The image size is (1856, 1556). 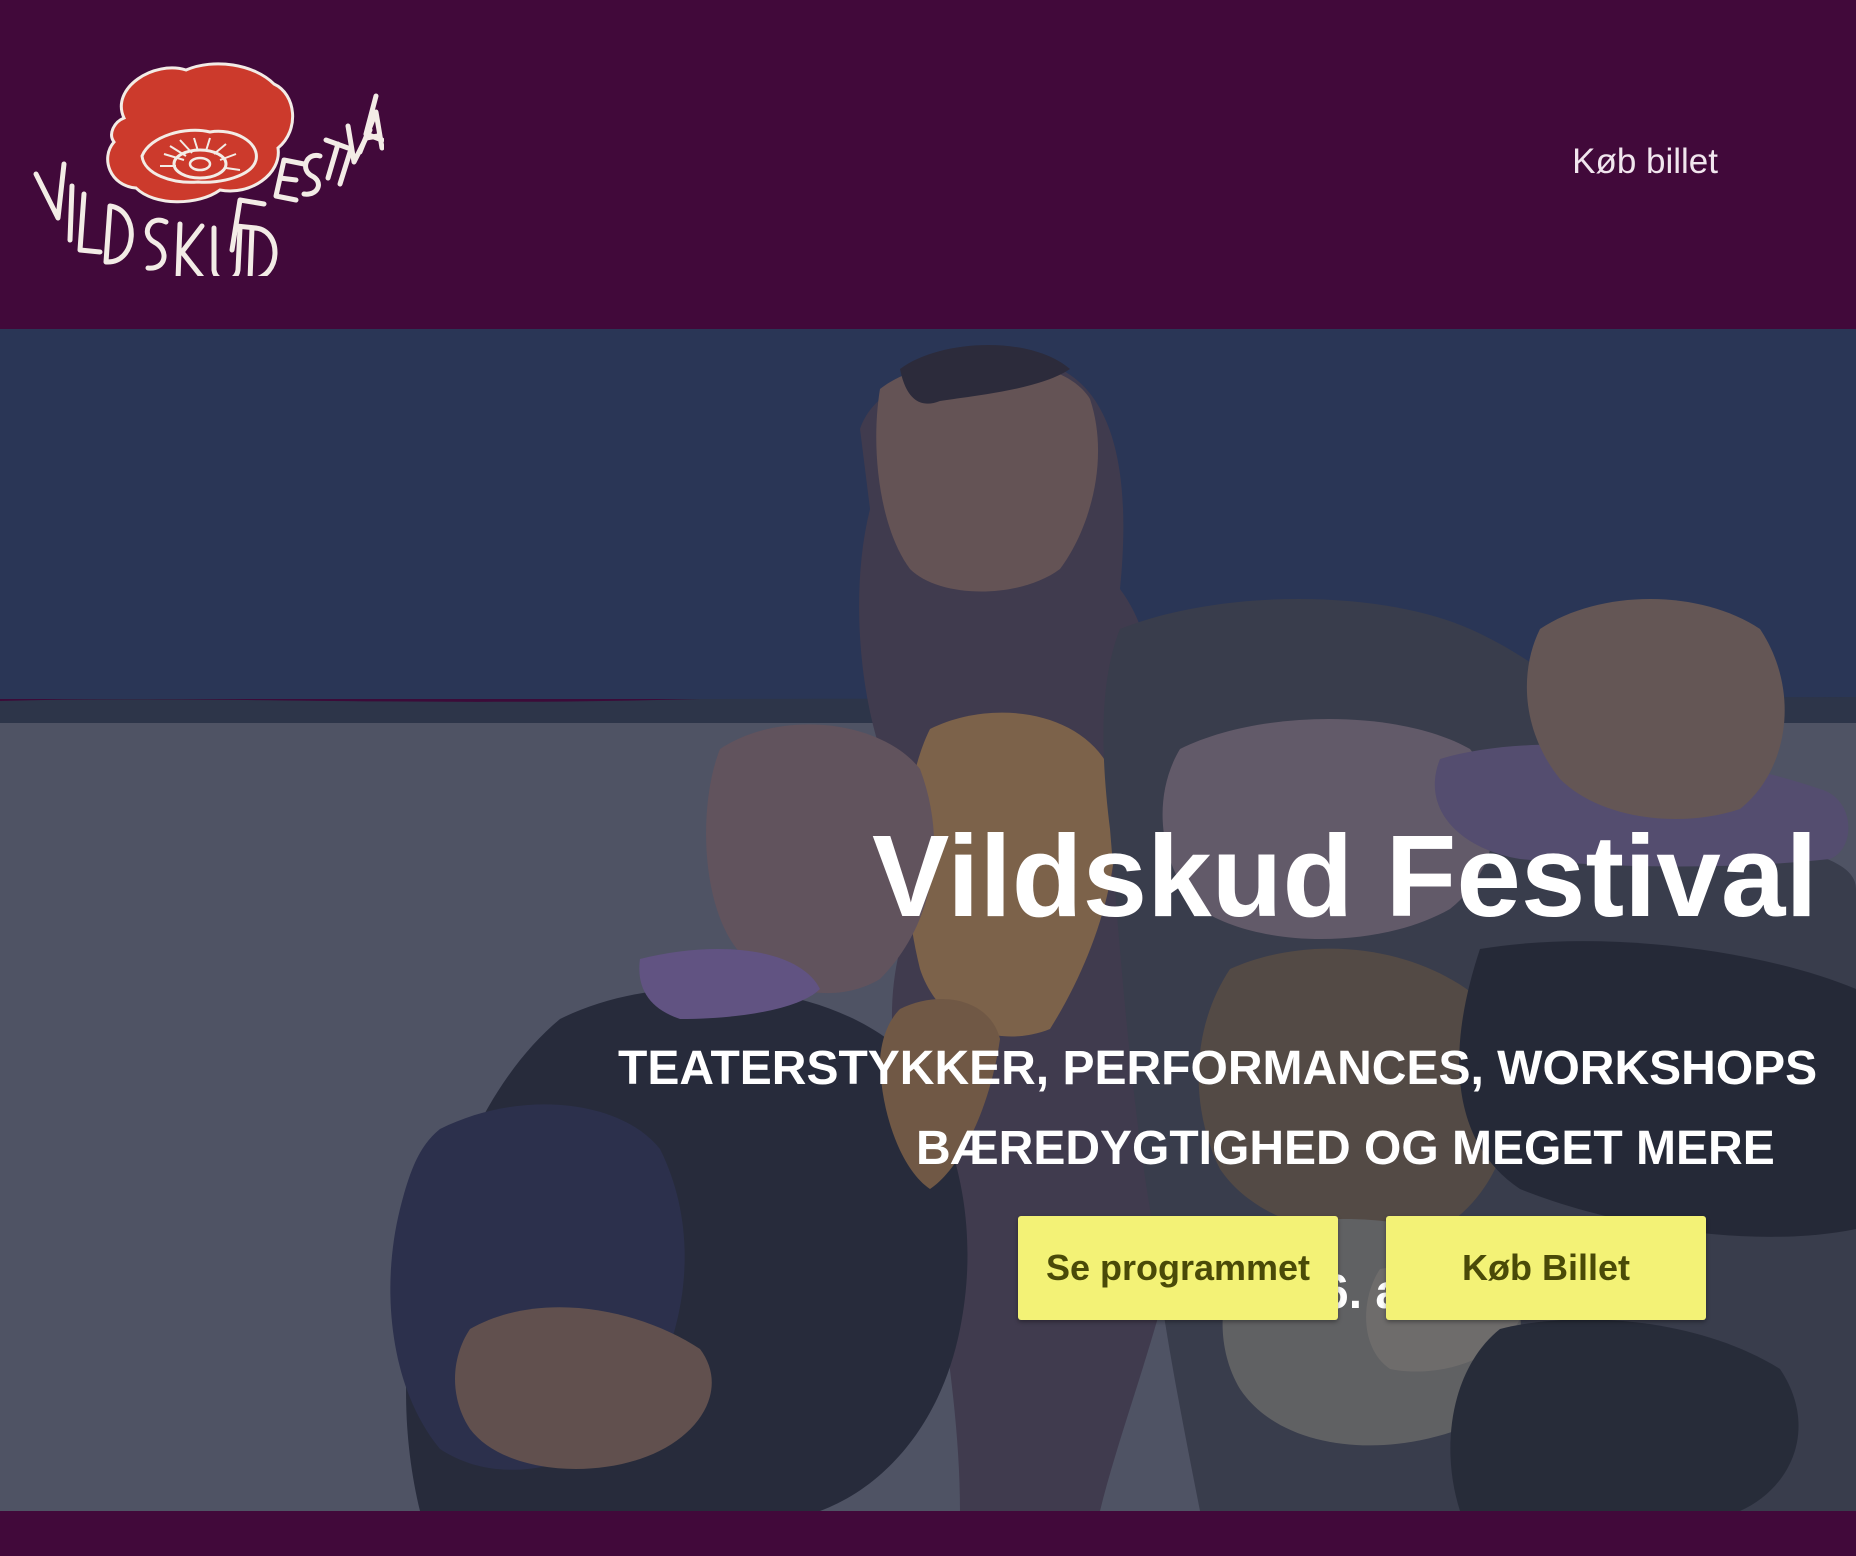 I want to click on hero-subtitle-line-2: BÆREDYGTIGHED OG MEGET MERE, so click(x=1345, y=1148).